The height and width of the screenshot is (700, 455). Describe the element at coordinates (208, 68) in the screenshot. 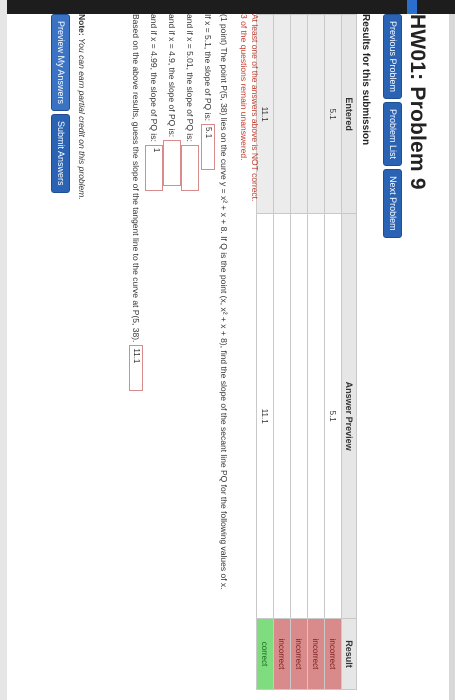

I see `question-label-1: If x = 5.1, the slope of PQ is:` at that location.